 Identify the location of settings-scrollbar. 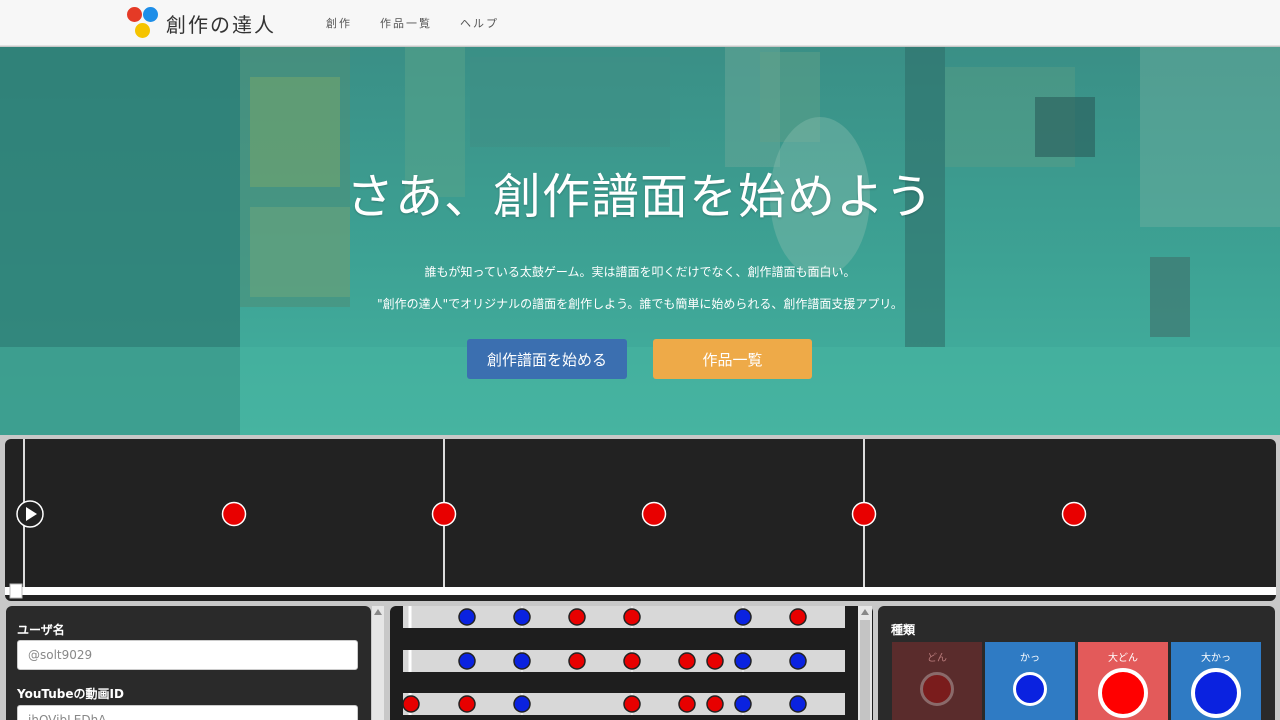
(378, 663).